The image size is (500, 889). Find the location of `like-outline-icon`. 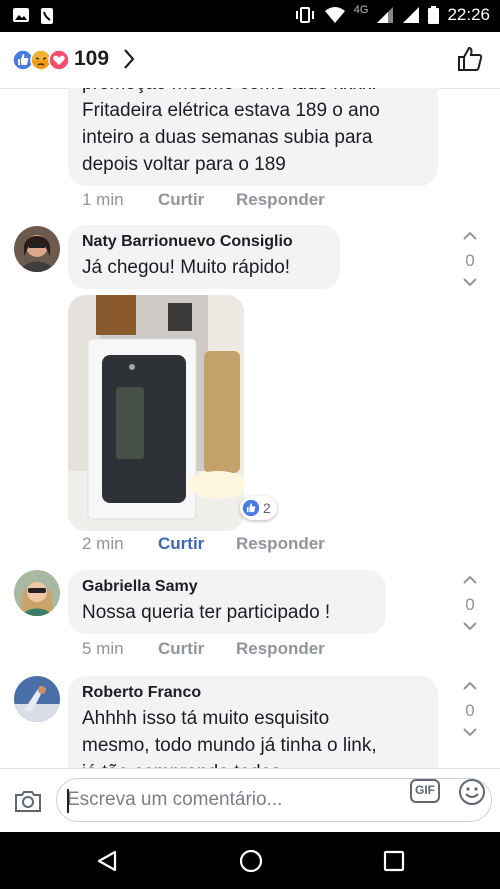

like-outline-icon is located at coordinates (470, 59).